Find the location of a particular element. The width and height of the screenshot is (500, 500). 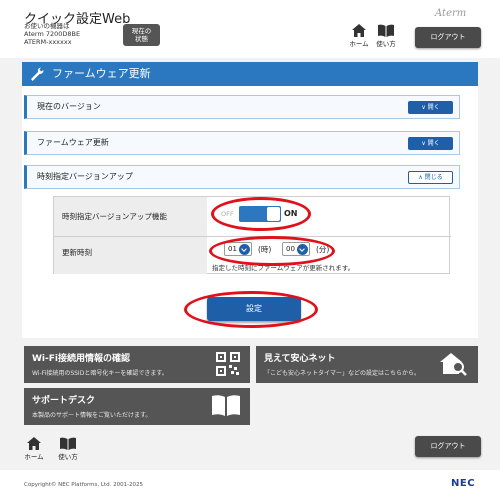

minute-unit: (分) is located at coordinates (323, 249).